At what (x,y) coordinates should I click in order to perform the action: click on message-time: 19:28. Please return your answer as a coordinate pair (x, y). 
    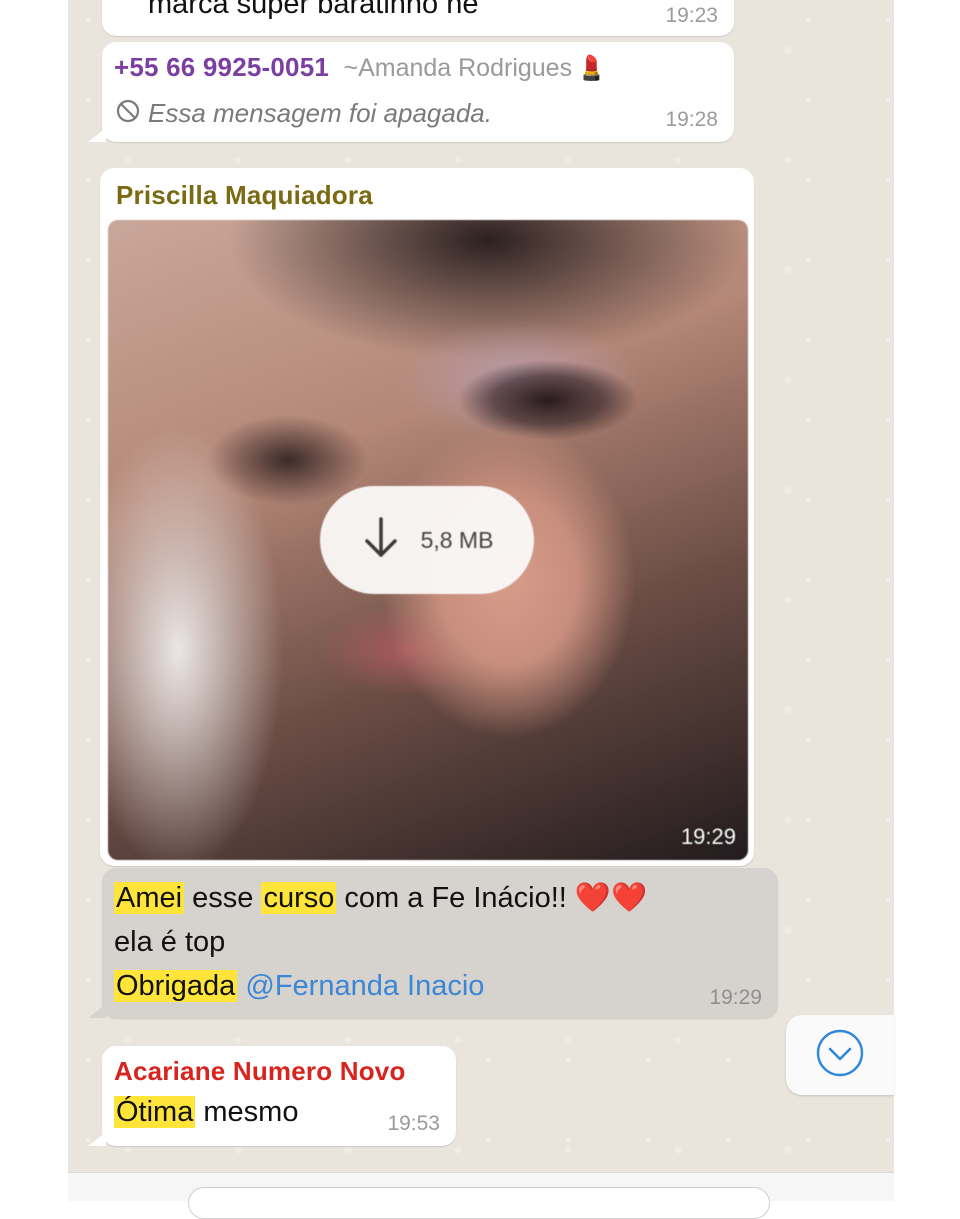
    Looking at the image, I should click on (691, 119).